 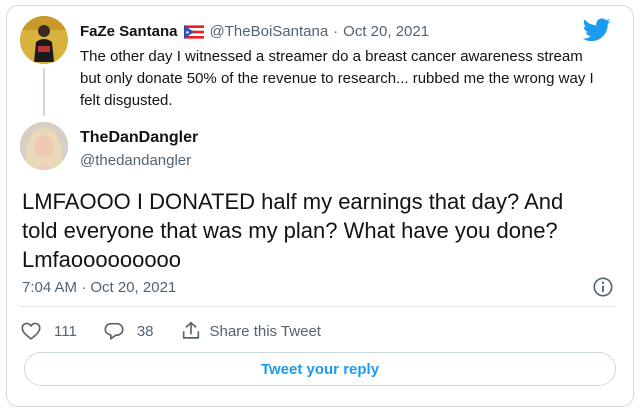 I want to click on tweet-actions: 111 38 Share this Tweet, so click(x=183, y=331).